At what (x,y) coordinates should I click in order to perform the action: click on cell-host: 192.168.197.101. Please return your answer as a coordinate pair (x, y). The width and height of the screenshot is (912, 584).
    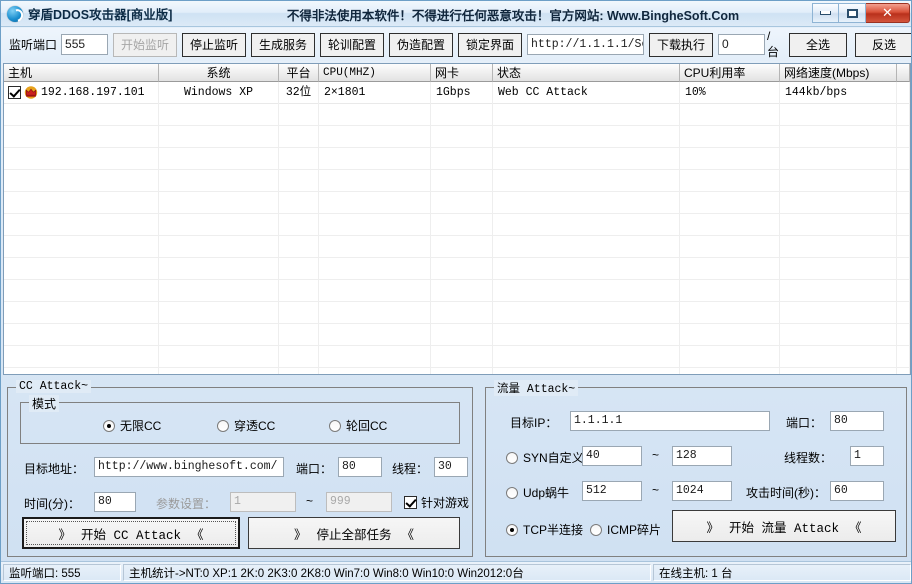
    Looking at the image, I should click on (81, 92).